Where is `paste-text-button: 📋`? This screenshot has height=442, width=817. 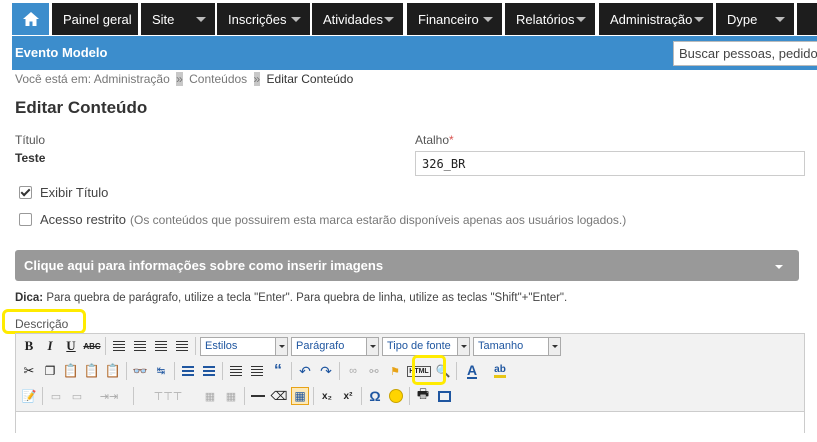 paste-text-button: 📋 is located at coordinates (92, 371).